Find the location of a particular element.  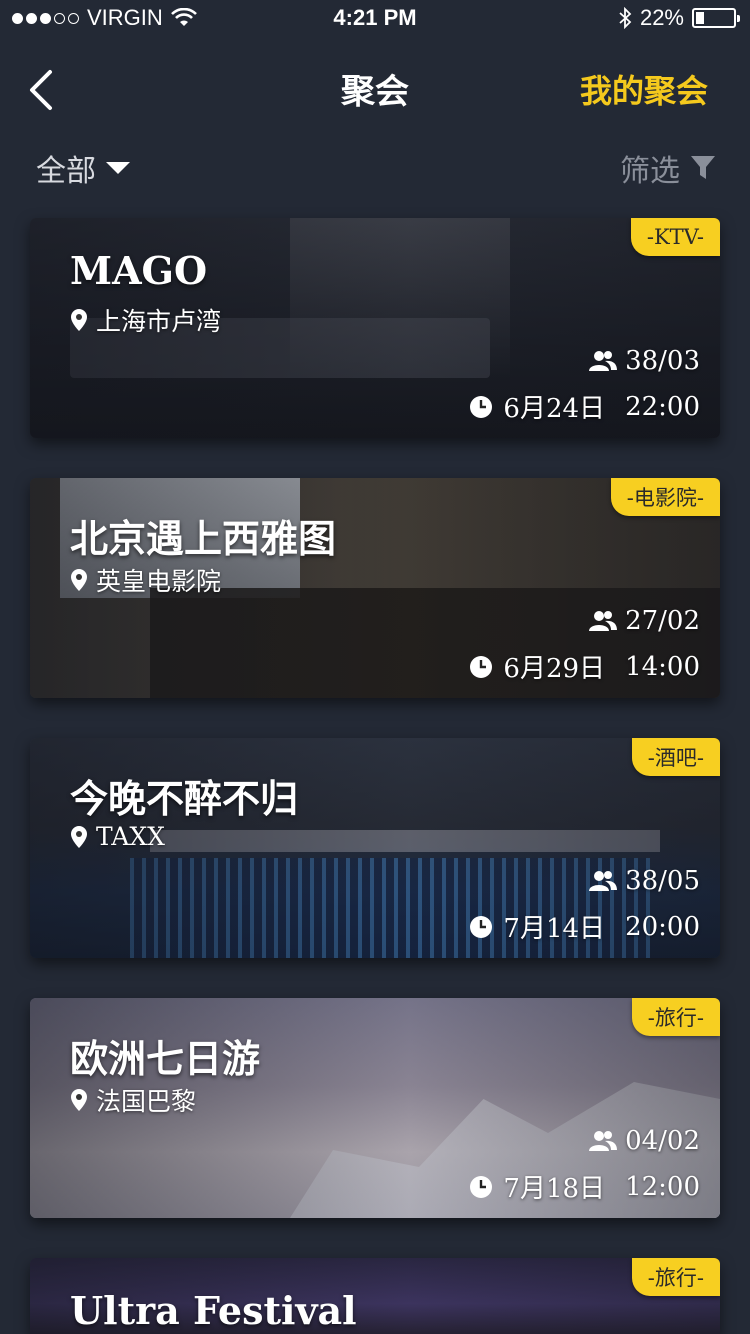

location-text: 法国巴黎 is located at coordinates (146, 1101).